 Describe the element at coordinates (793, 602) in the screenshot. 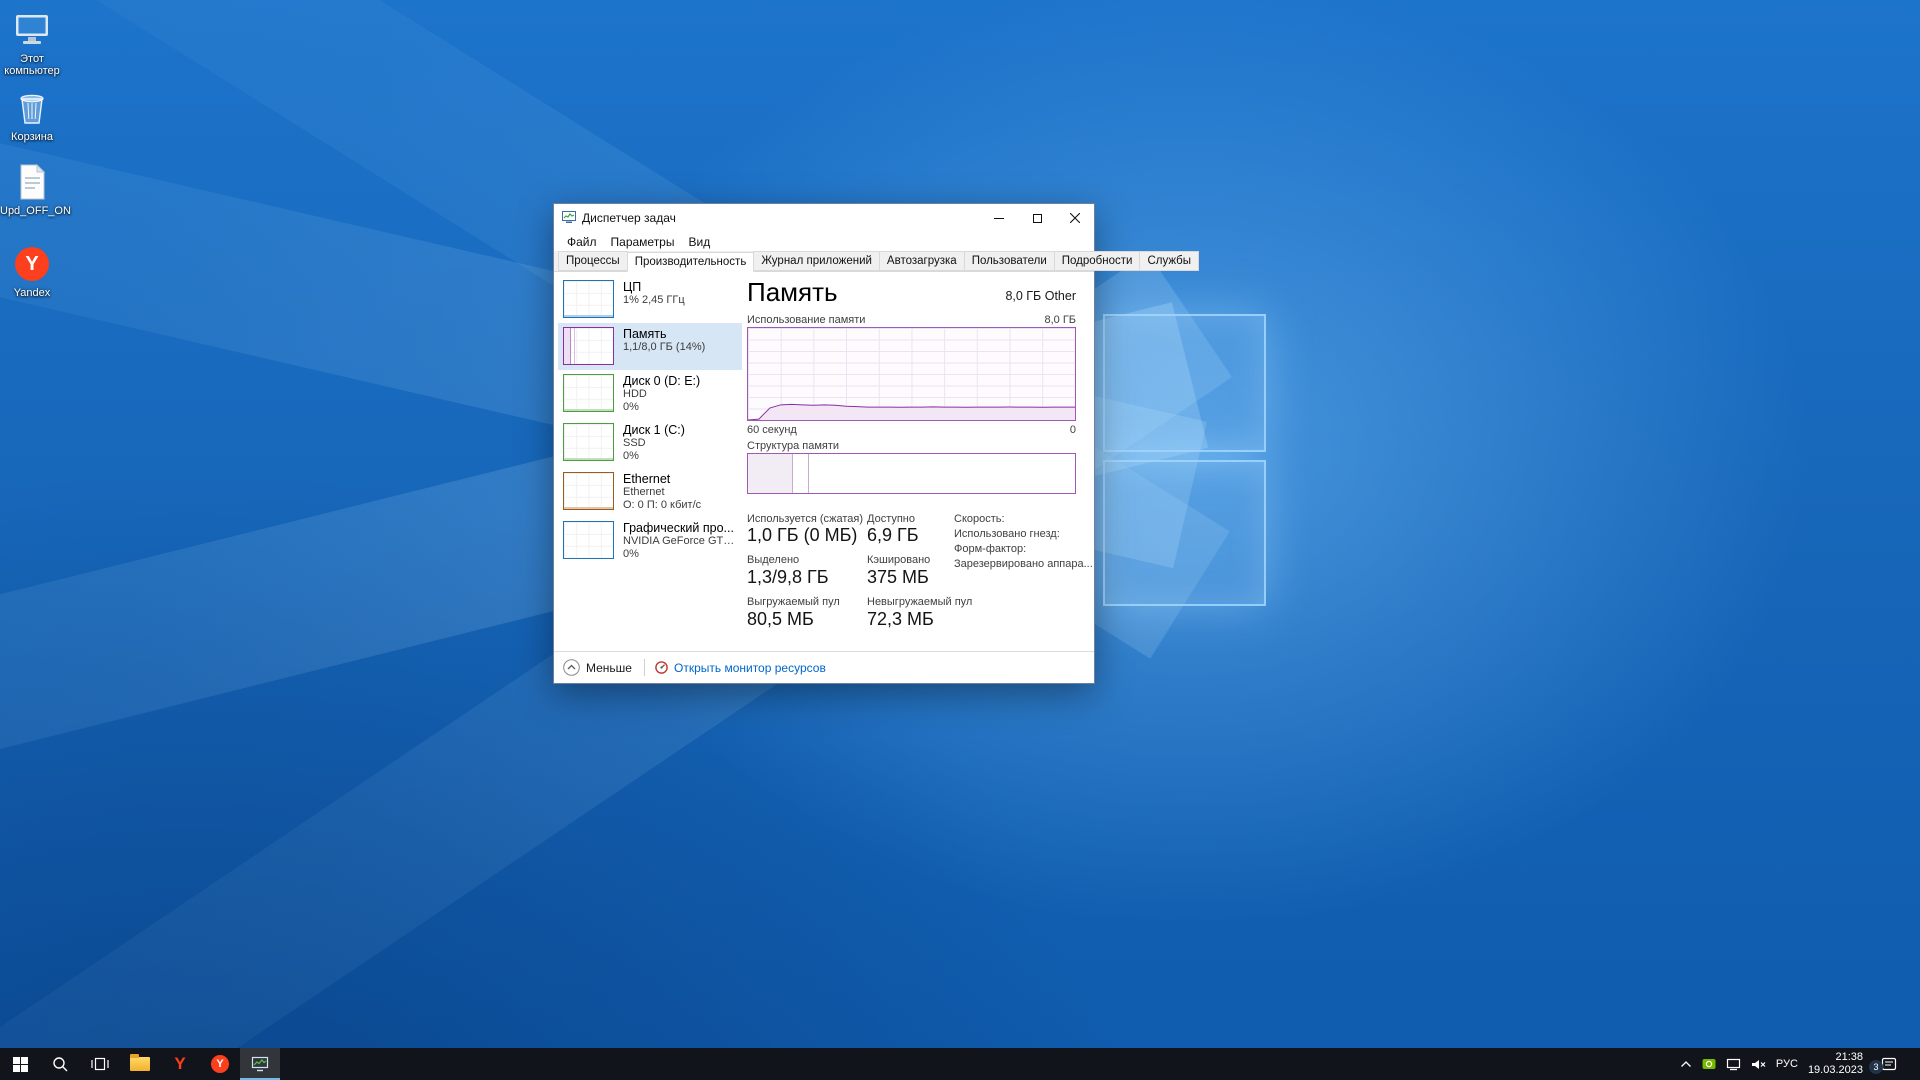

I see `stat-pagedpool-label: Выгружаемый пул` at that location.